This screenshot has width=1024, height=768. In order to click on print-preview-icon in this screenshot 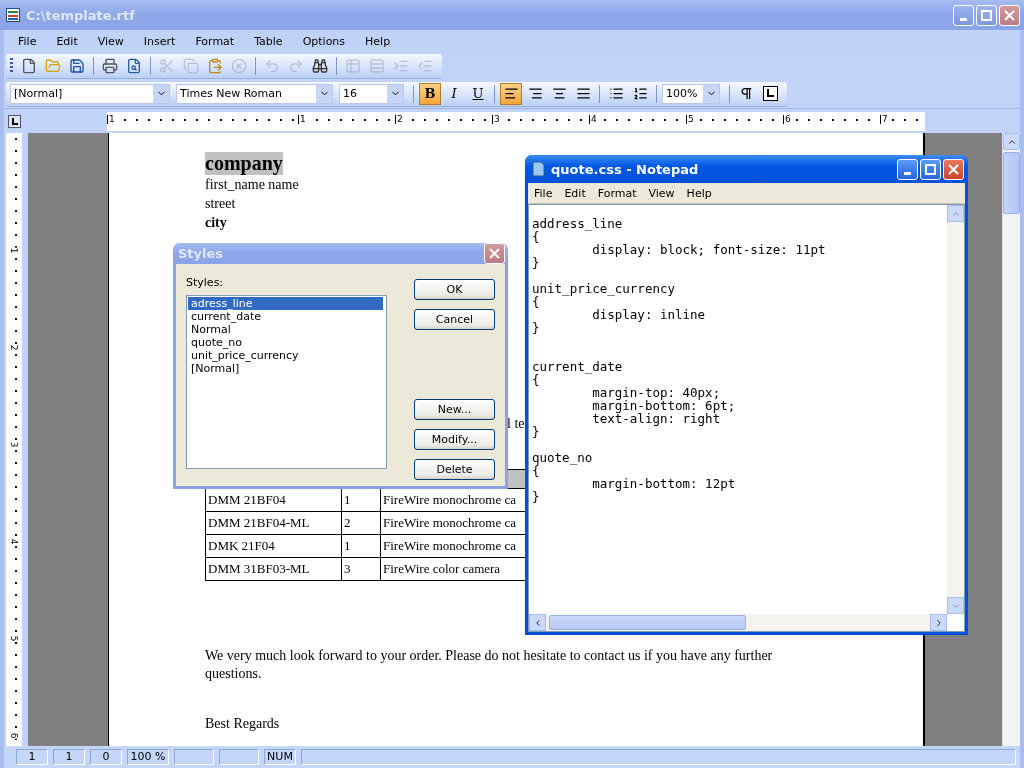, I will do `click(134, 65)`.